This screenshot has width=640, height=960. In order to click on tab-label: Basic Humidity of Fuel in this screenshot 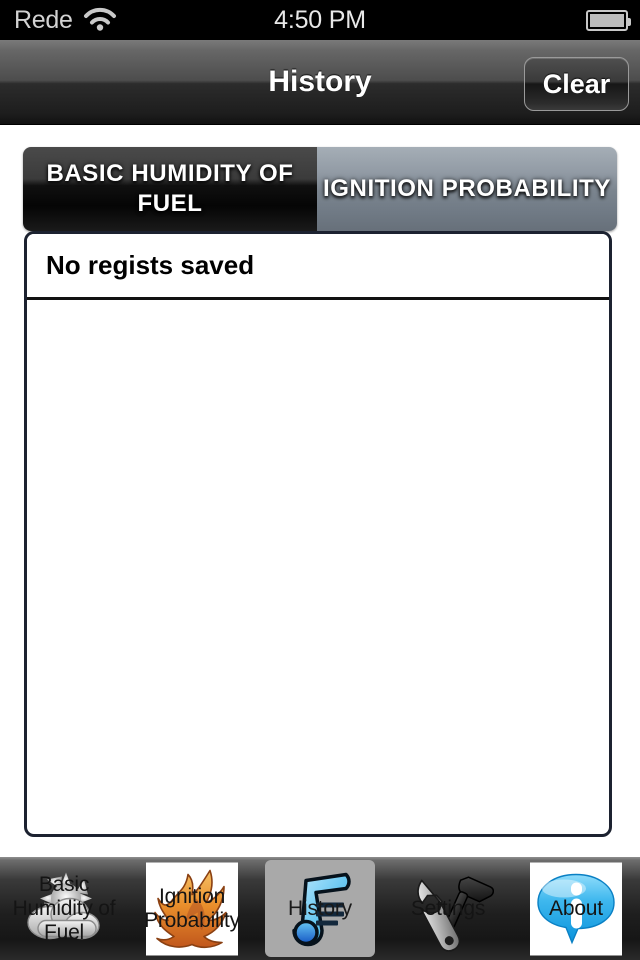, I will do `click(64, 908)`.